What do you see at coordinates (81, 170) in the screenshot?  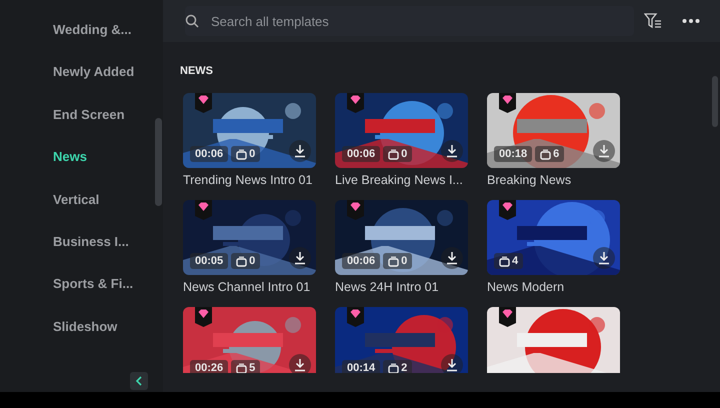 I see `sidebar-item: News` at bounding box center [81, 170].